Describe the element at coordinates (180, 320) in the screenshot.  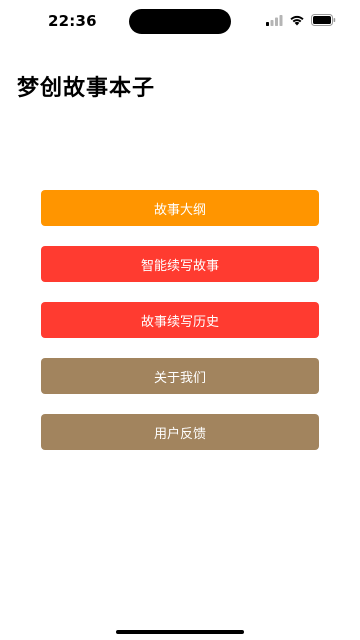
I see `continue-history-button: 故事续写历史` at that location.